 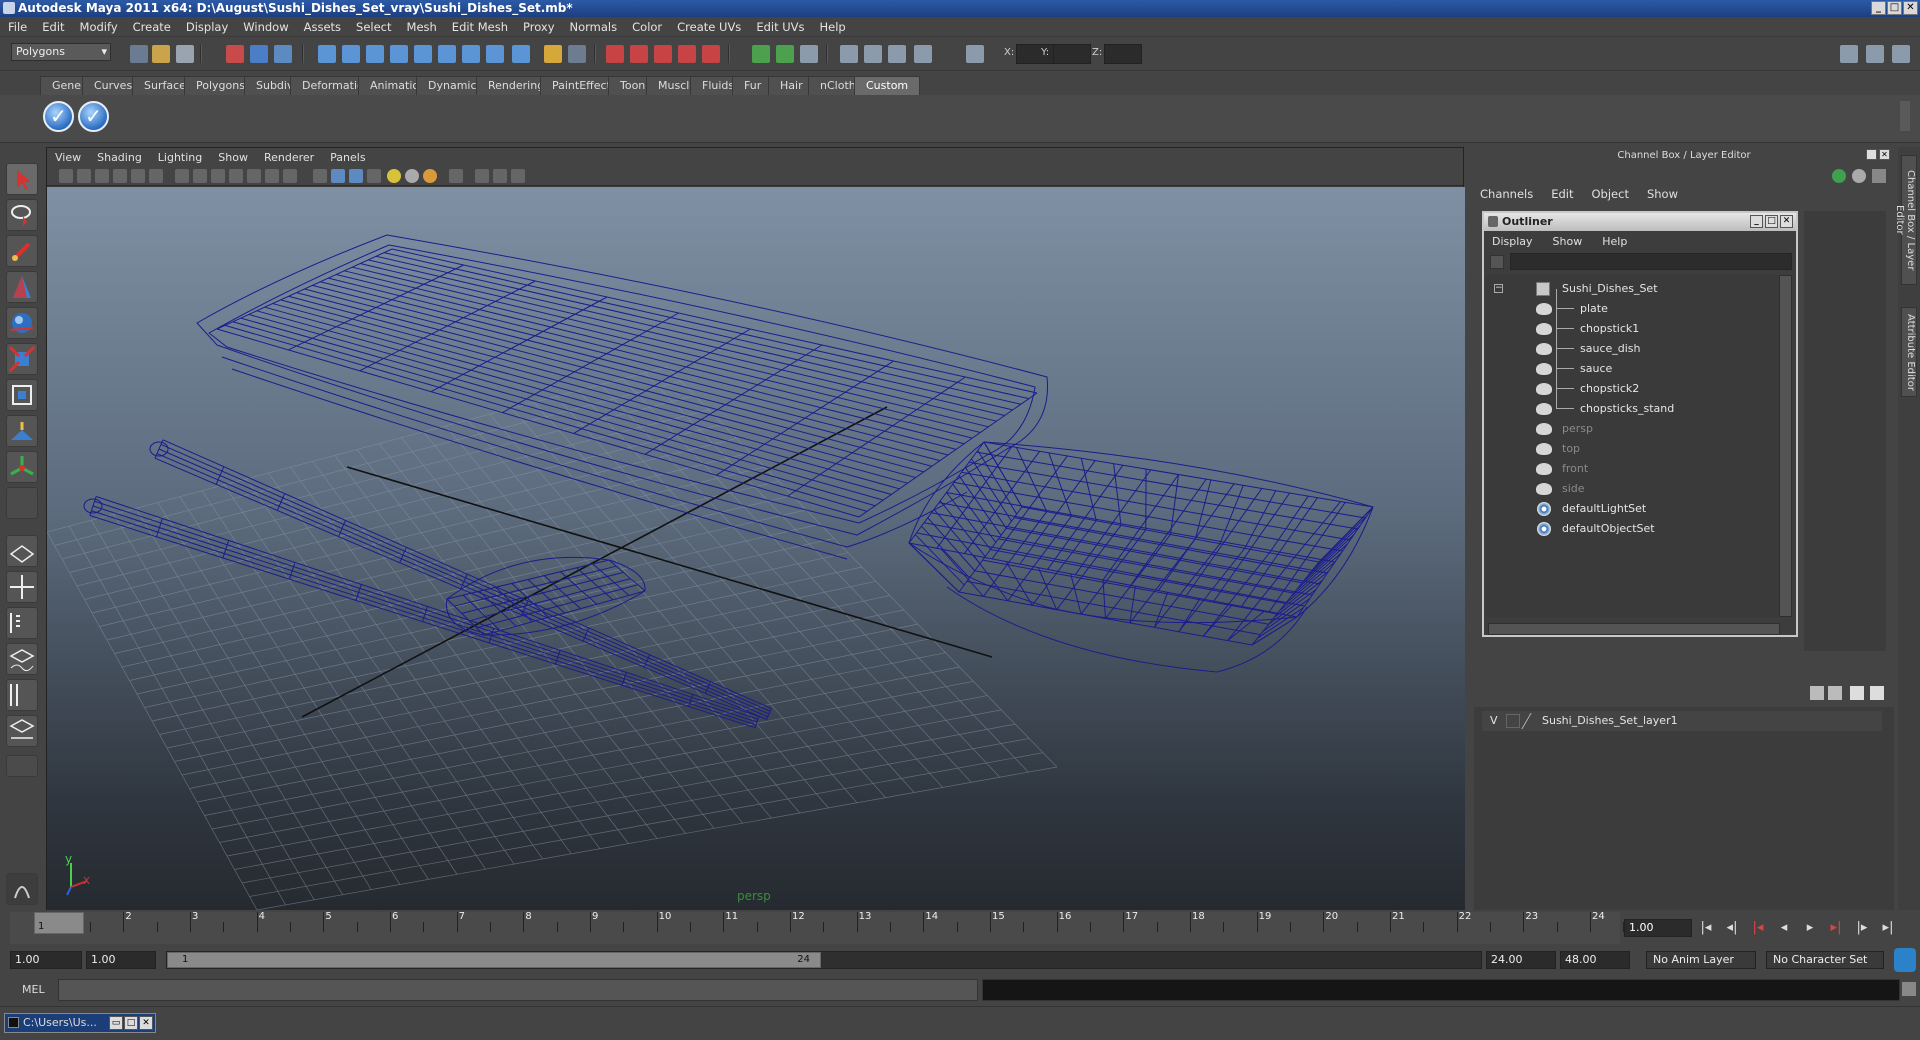 What do you see at coordinates (1839, 176) in the screenshot?
I see `channel-box-mode-icon` at bounding box center [1839, 176].